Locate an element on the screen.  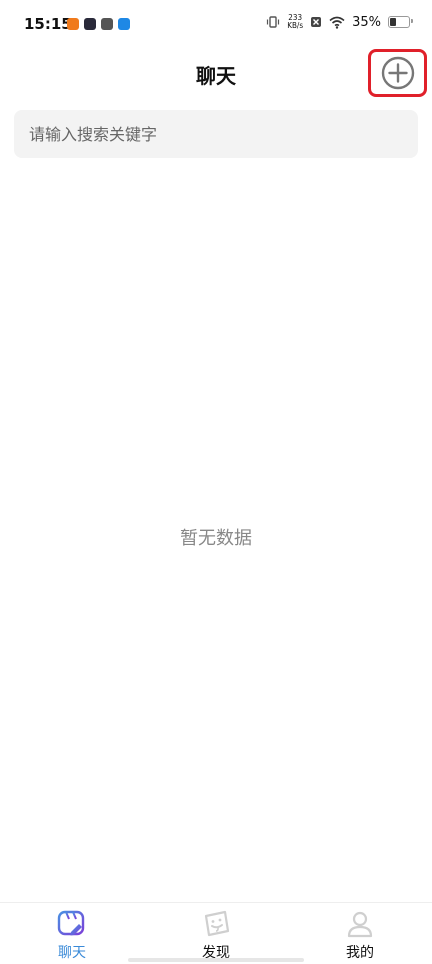
nav-label-chat: 聊天 is located at coordinates (72, 953).